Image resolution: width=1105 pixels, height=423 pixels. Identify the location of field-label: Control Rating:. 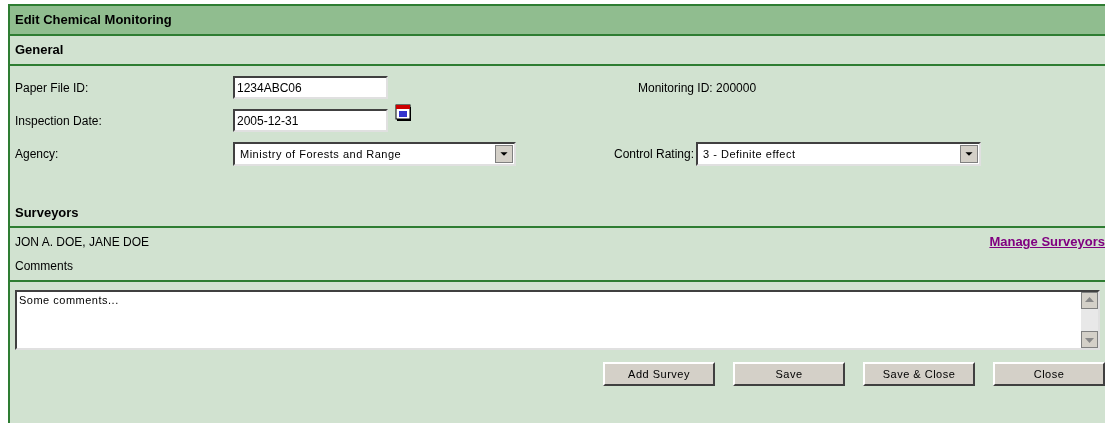
(654, 154).